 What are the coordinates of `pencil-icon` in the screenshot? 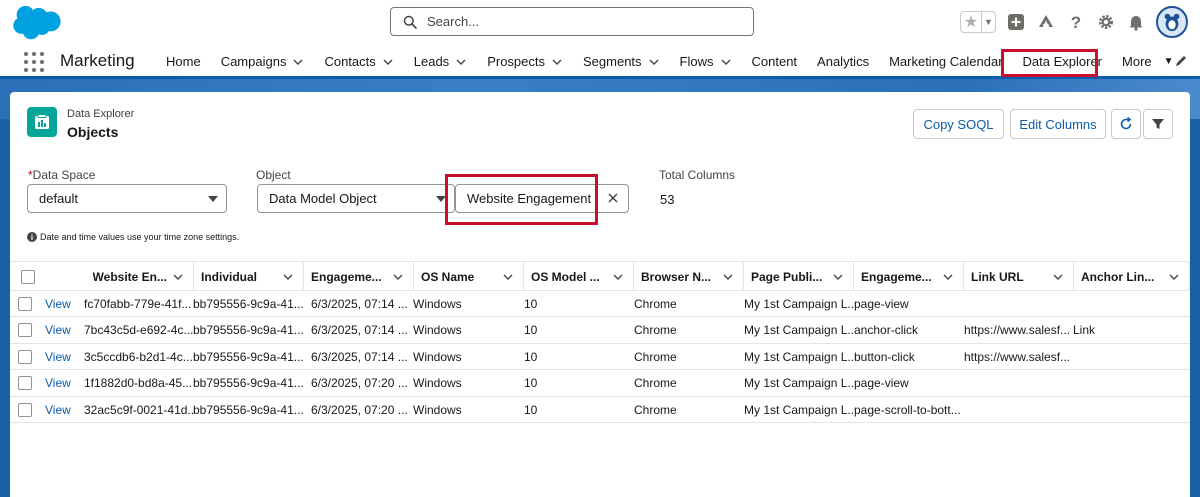 It's located at (1181, 61).